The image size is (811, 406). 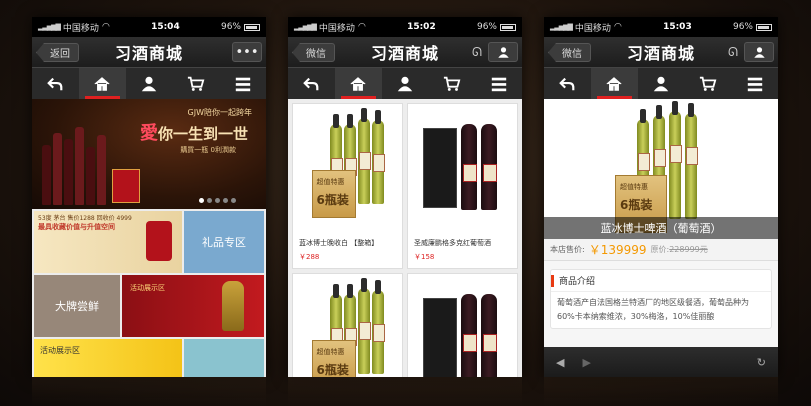 I want to click on gift-zone-tile: 礼品专区, so click(x=224, y=242).